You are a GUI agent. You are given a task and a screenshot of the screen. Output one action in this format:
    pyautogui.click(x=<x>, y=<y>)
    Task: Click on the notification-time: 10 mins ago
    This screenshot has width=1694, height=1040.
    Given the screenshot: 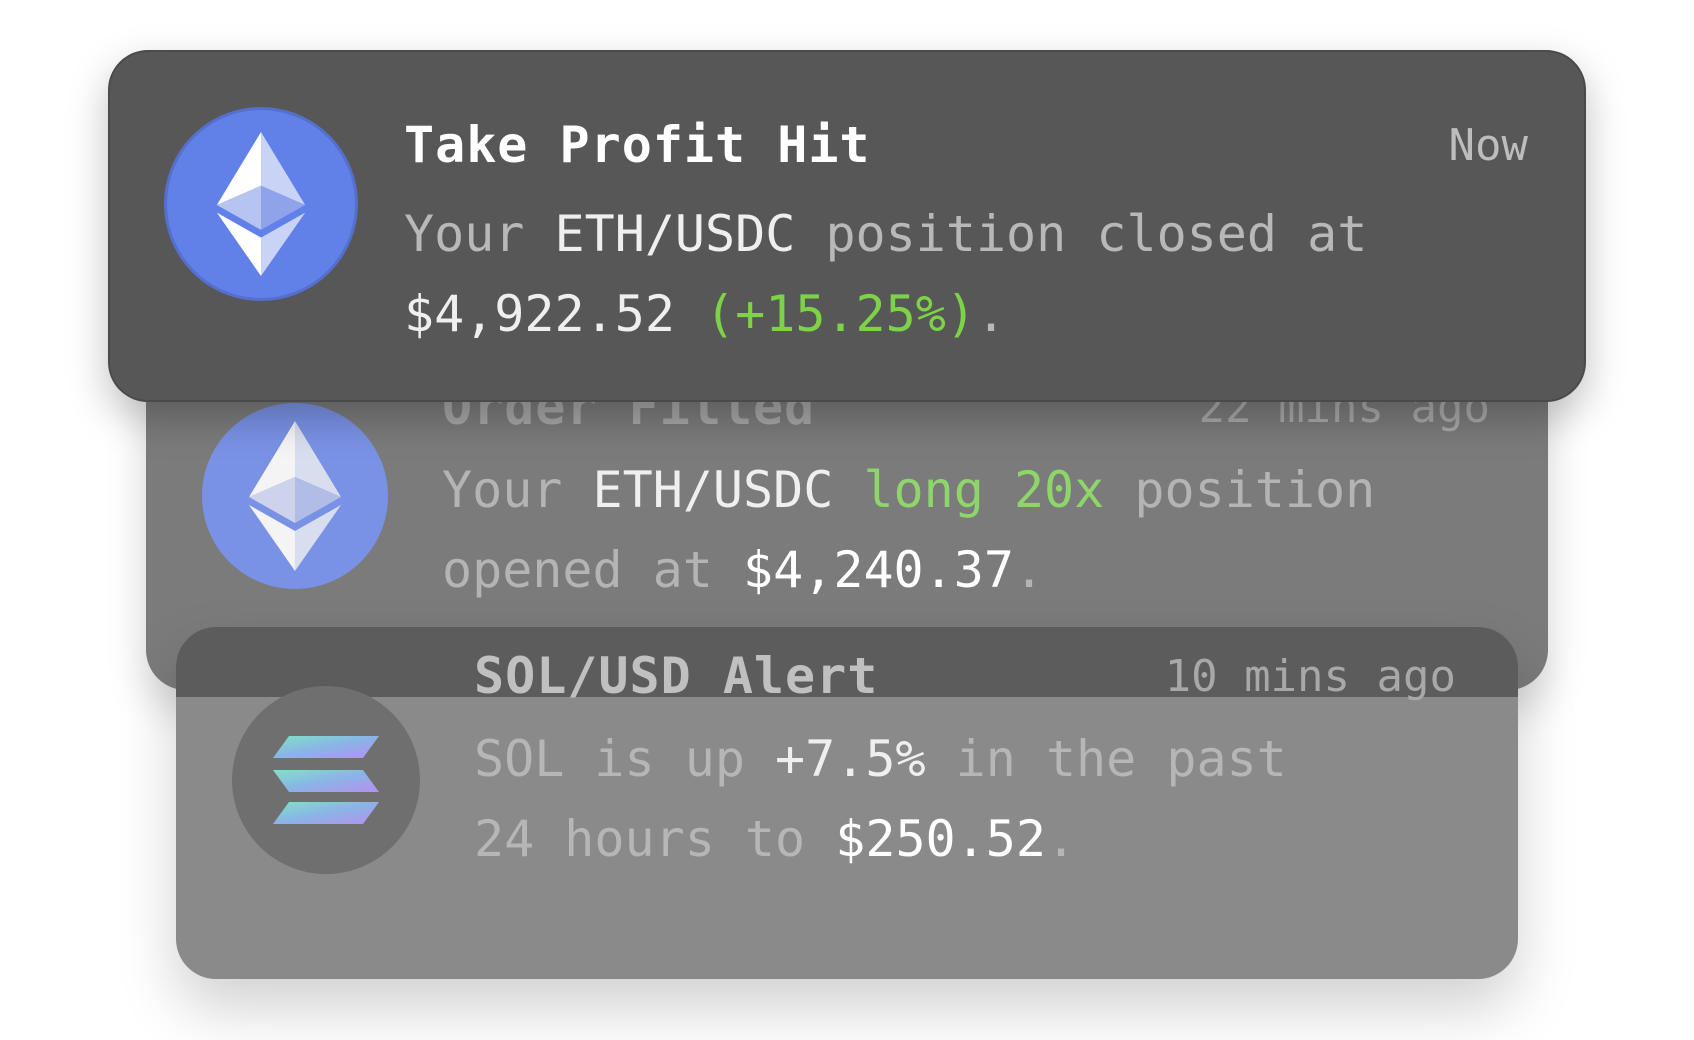 What is the action you would take?
    pyautogui.click(x=1310, y=676)
    